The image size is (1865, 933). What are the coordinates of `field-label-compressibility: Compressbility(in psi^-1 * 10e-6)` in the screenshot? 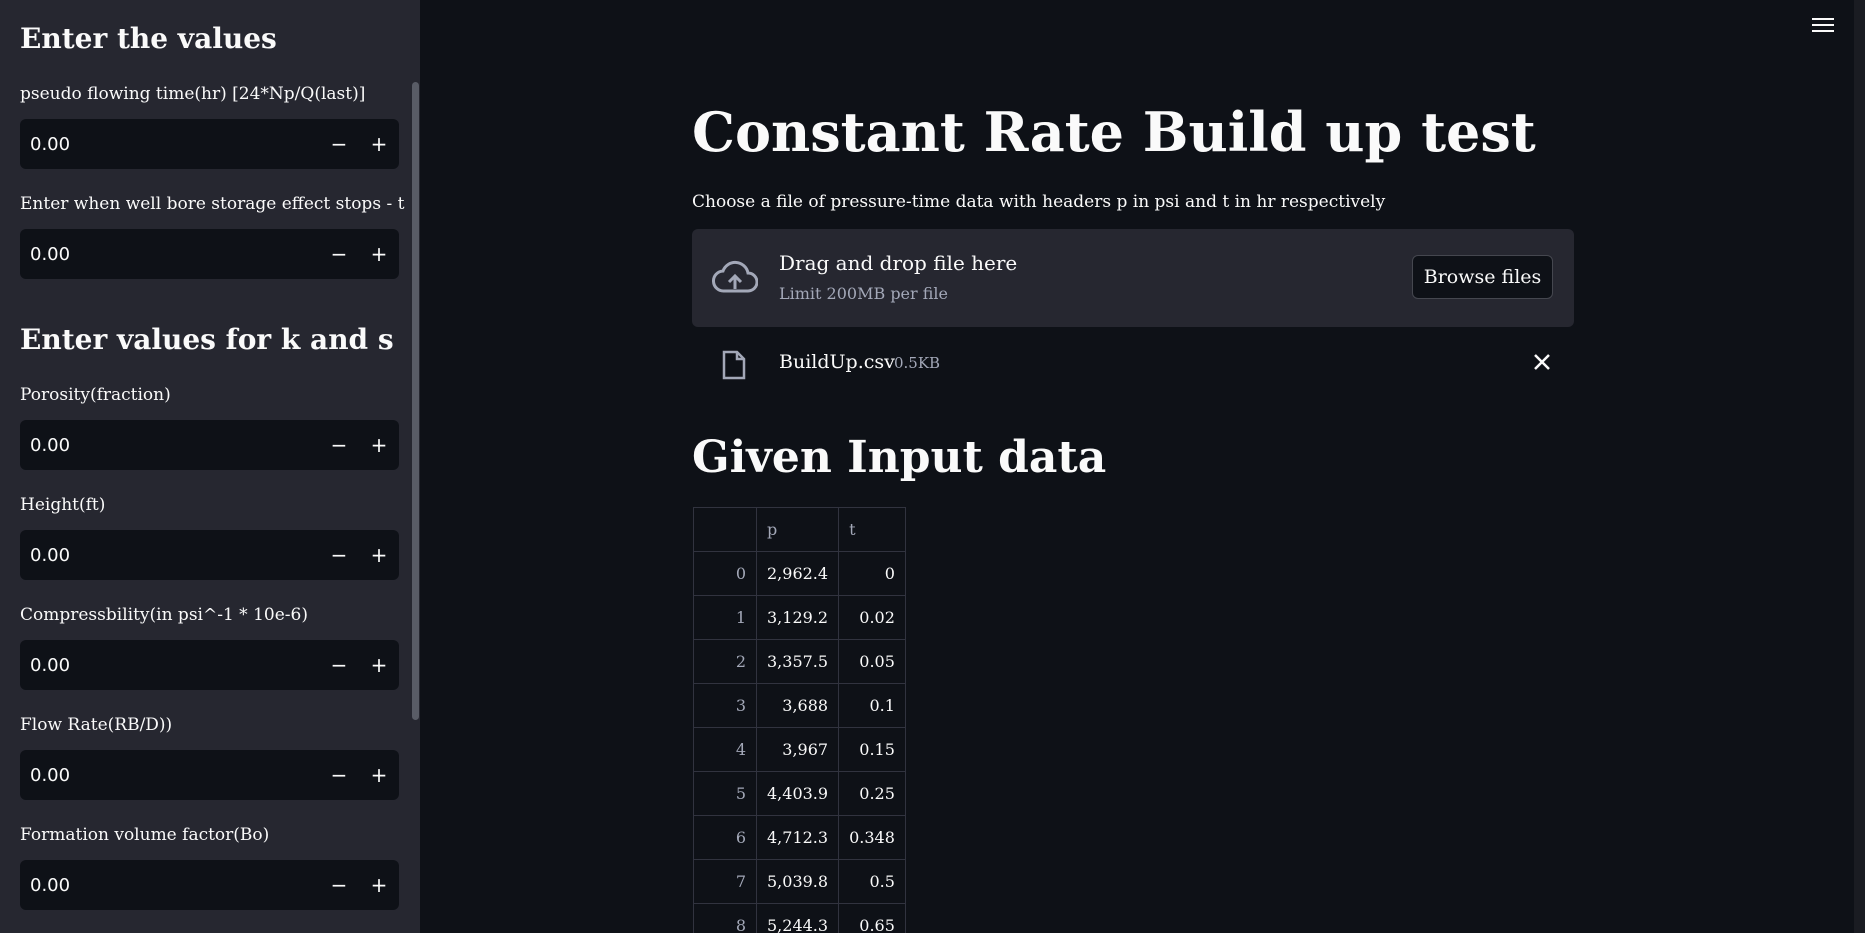 It's located at (164, 615).